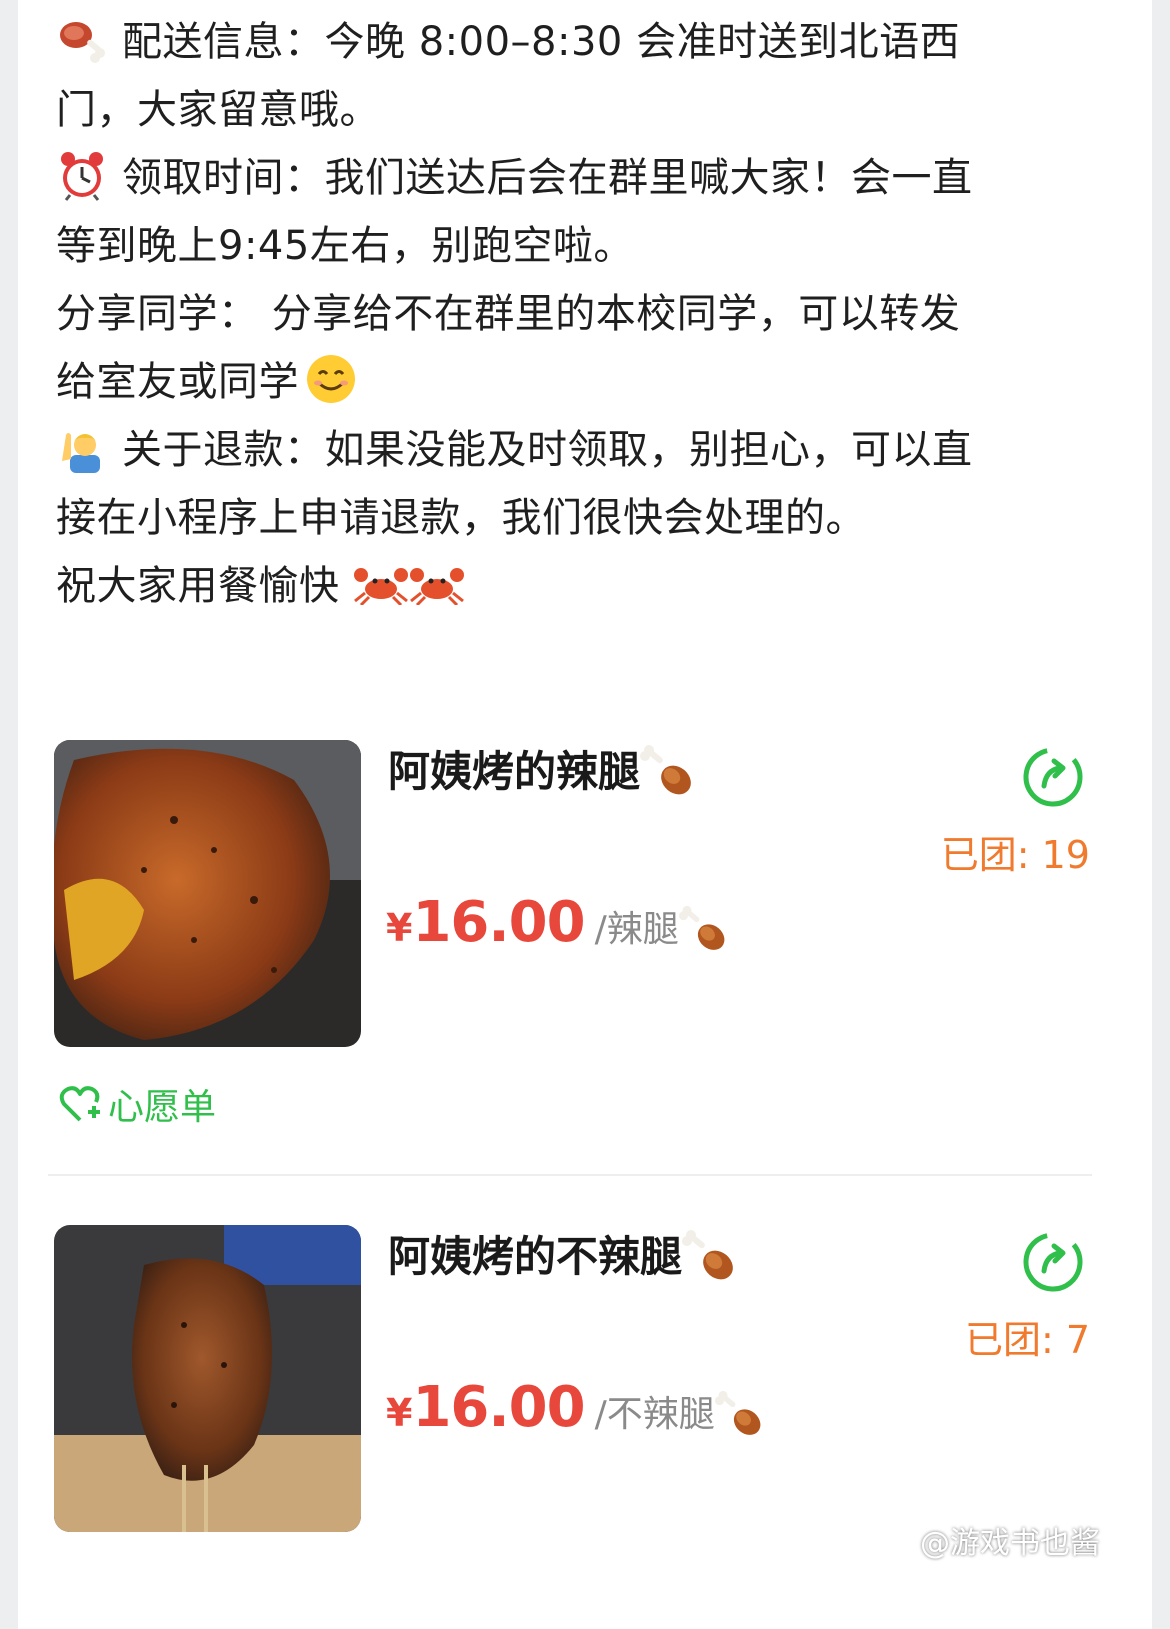 This screenshot has height=1629, width=1170. Describe the element at coordinates (218, 110) in the screenshot. I see `notice-line: 门，大家留意哦。` at that location.